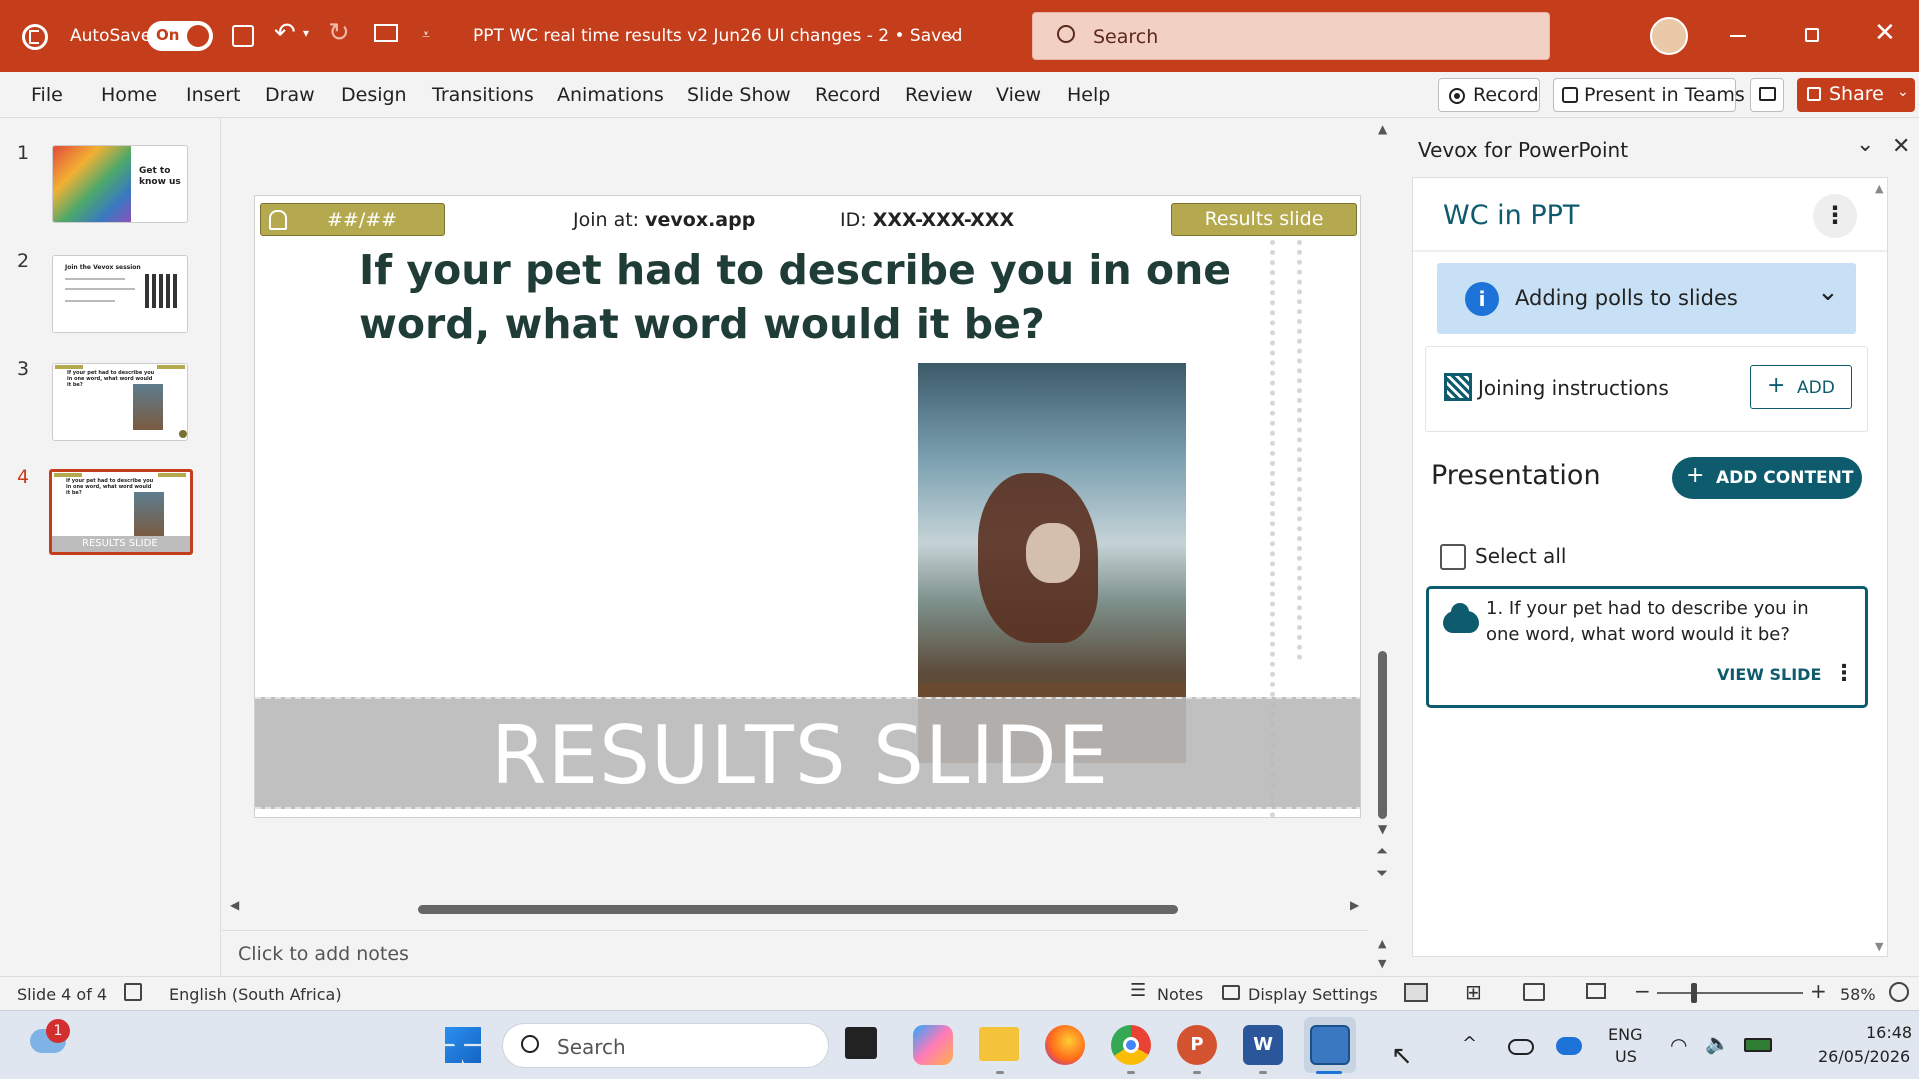 This screenshot has width=1919, height=1079. Describe the element at coordinates (1263, 1045) in the screenshot. I see `word-taskbar-icon: W` at that location.